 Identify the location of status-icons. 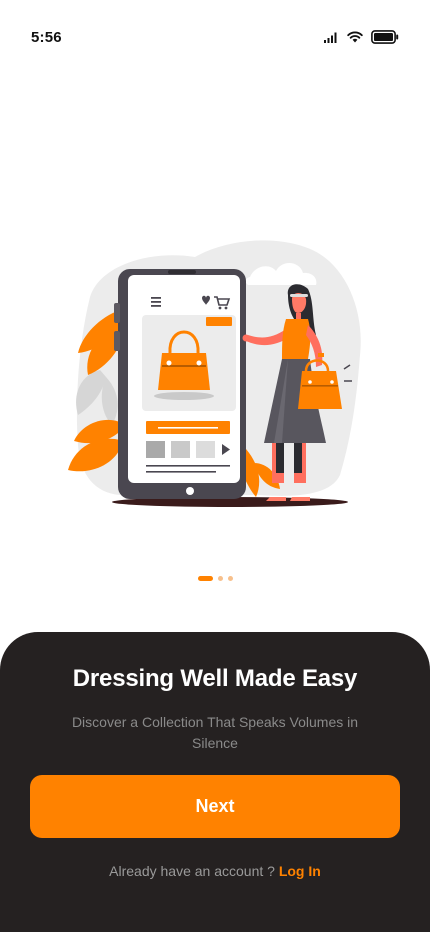
(361, 37).